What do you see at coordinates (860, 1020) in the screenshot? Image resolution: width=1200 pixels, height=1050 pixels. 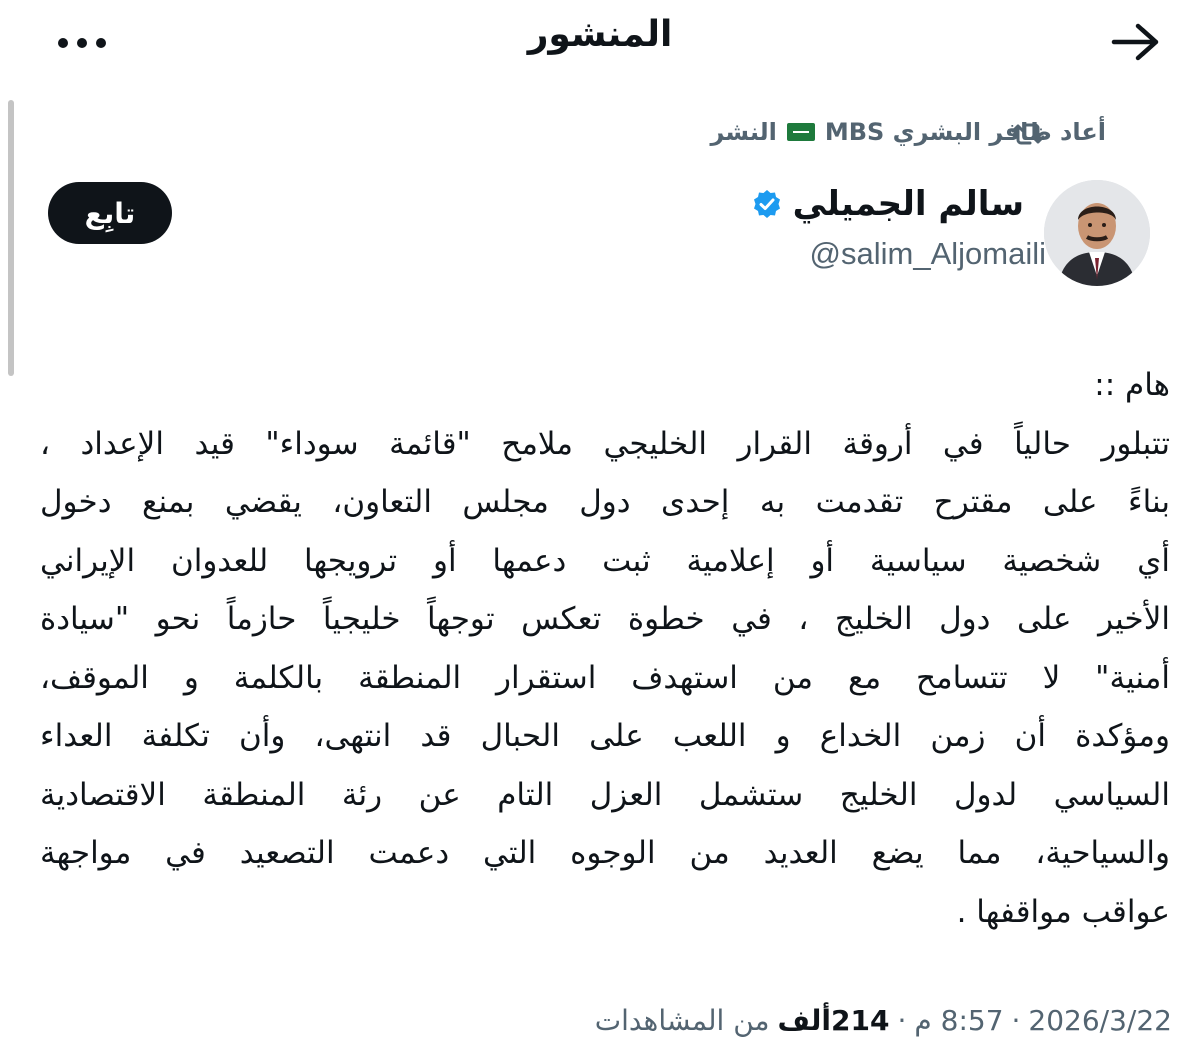 I see `views-number: 214` at bounding box center [860, 1020].